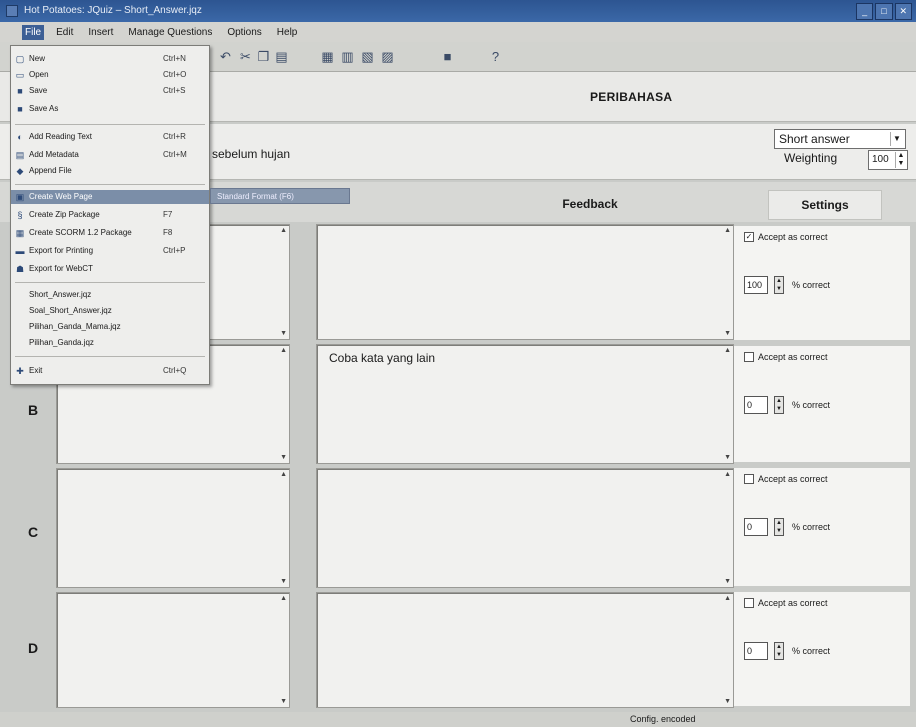  What do you see at coordinates (61, 342) in the screenshot?
I see `file-menu-label: Pilihan_Ganda.jqz` at bounding box center [61, 342].